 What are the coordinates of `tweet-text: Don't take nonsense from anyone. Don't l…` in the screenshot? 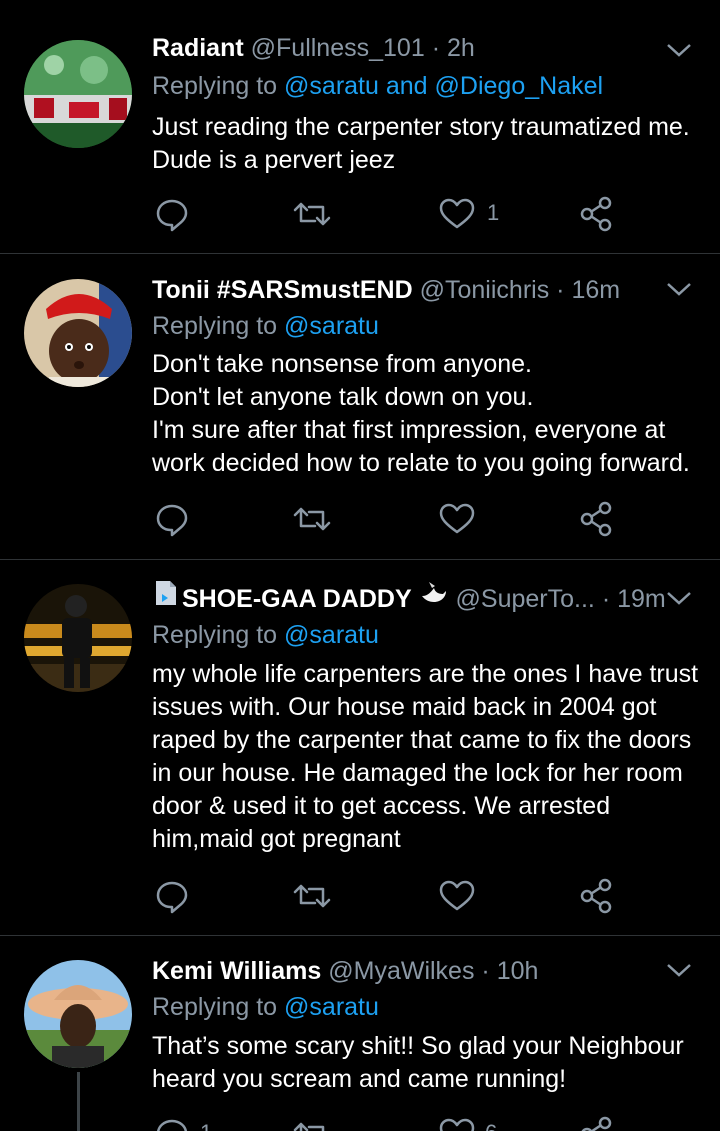 It's located at (421, 413).